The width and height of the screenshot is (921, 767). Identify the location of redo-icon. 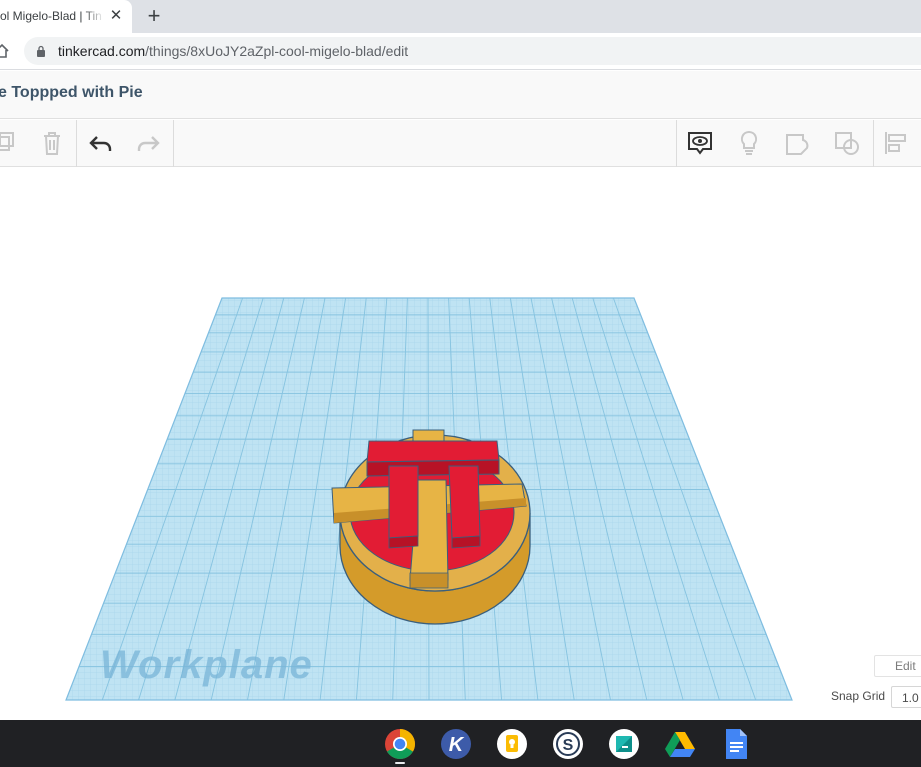
(148, 143).